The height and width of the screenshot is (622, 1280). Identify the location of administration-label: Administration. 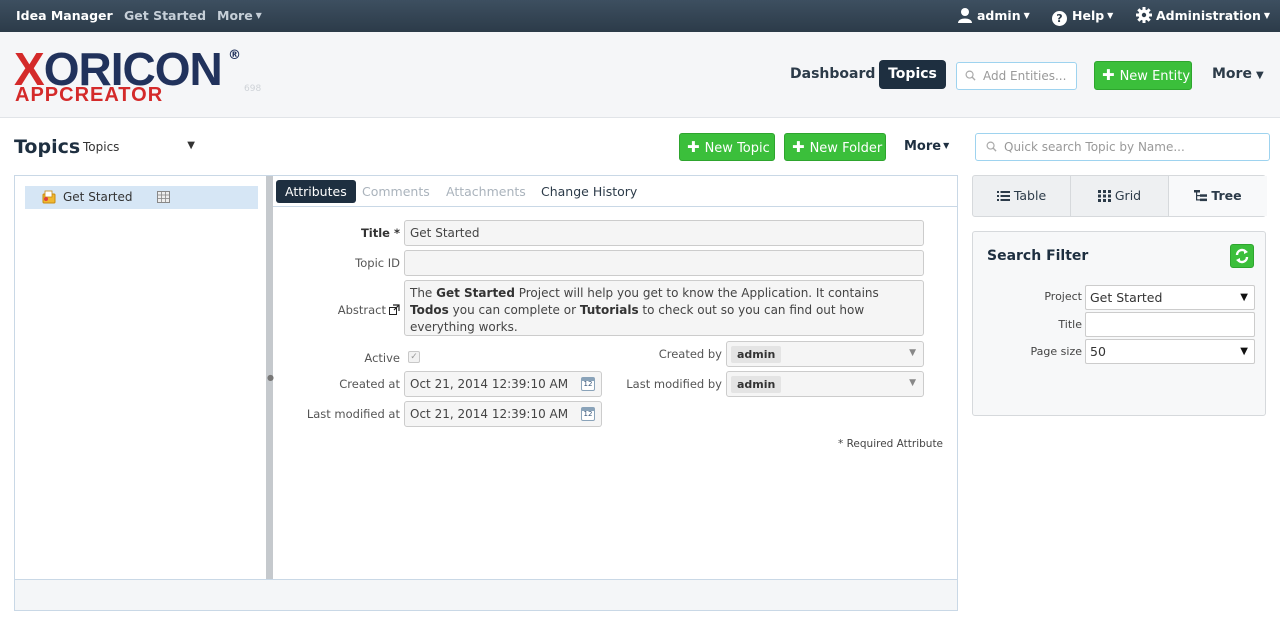
(1208, 15).